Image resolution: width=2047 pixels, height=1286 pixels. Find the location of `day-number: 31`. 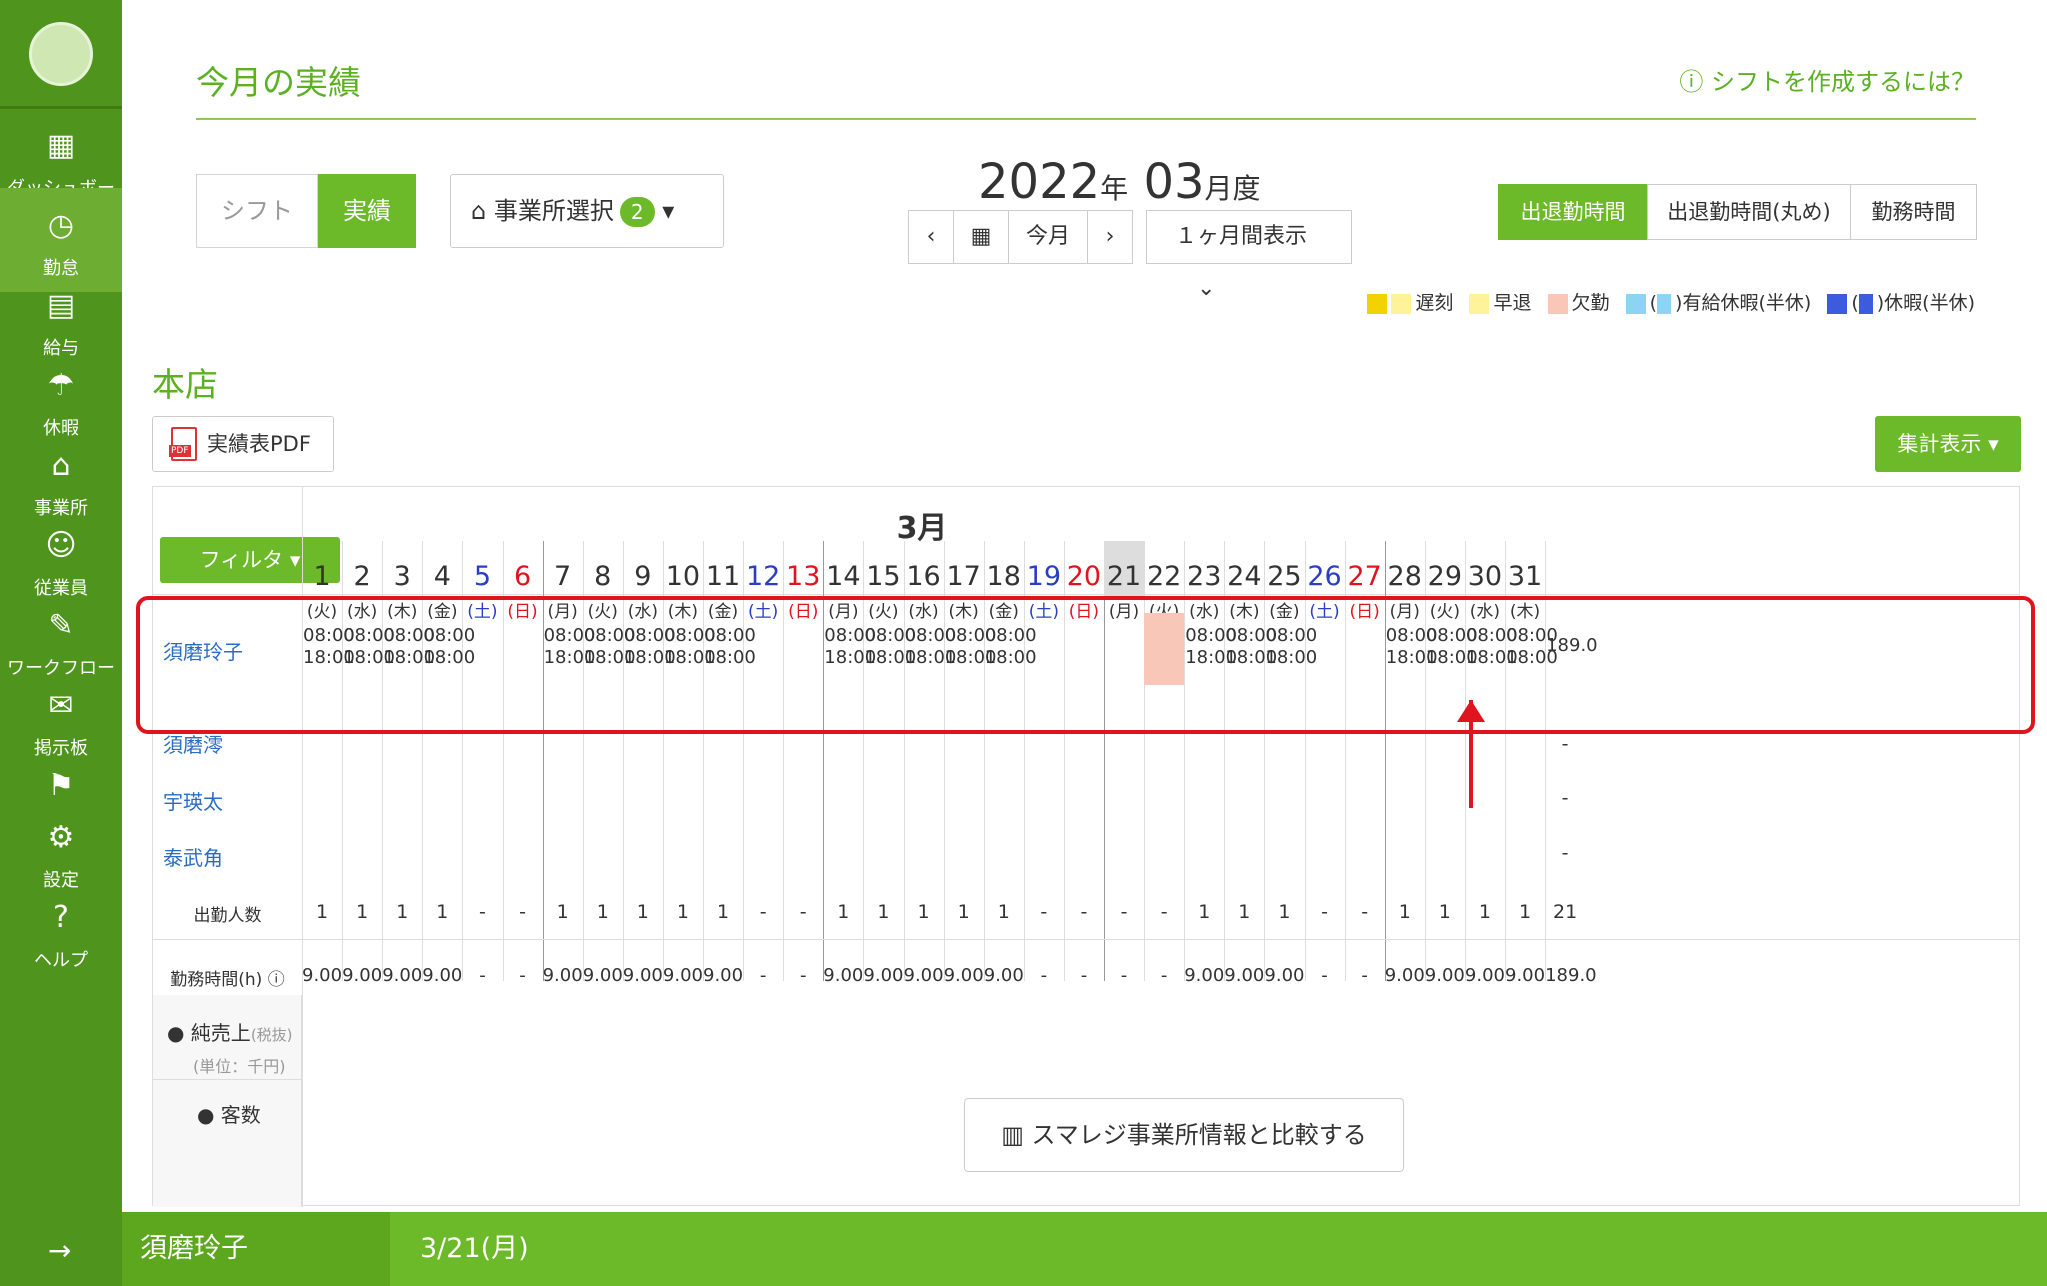

day-number: 31 is located at coordinates (1525, 576).